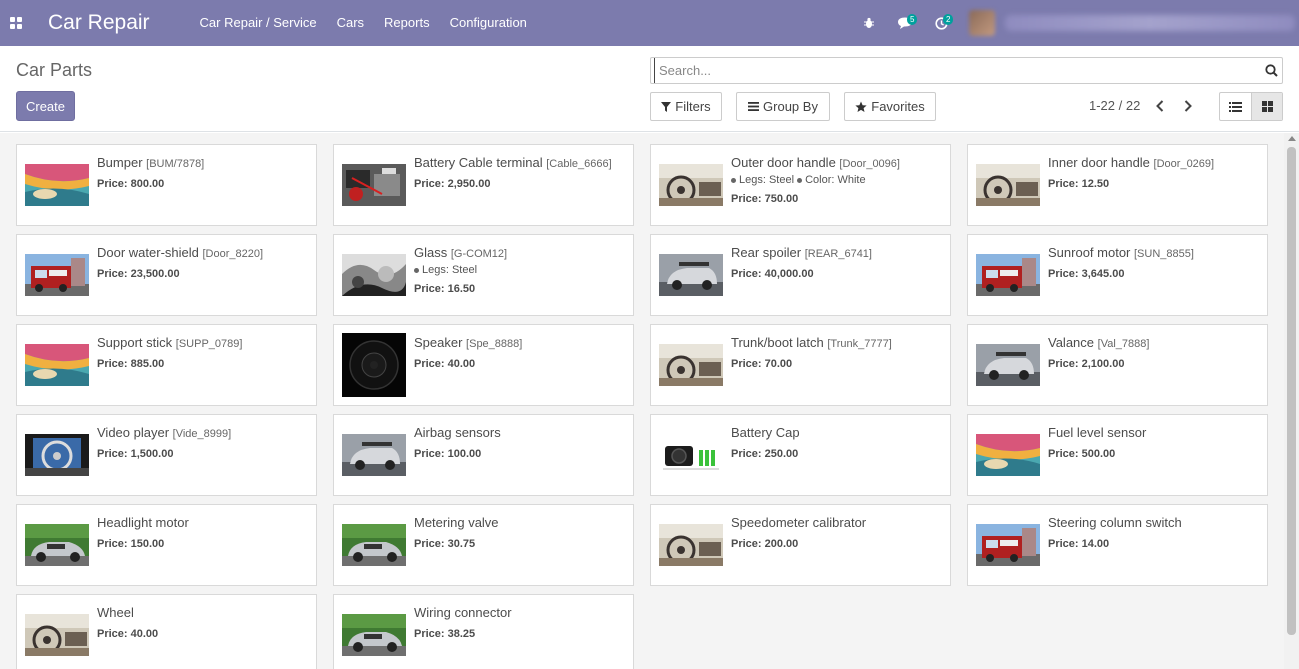 The height and width of the screenshot is (669, 1299). Describe the element at coordinates (838, 254) in the screenshot. I see `product-reference: [REAR_6741]` at that location.